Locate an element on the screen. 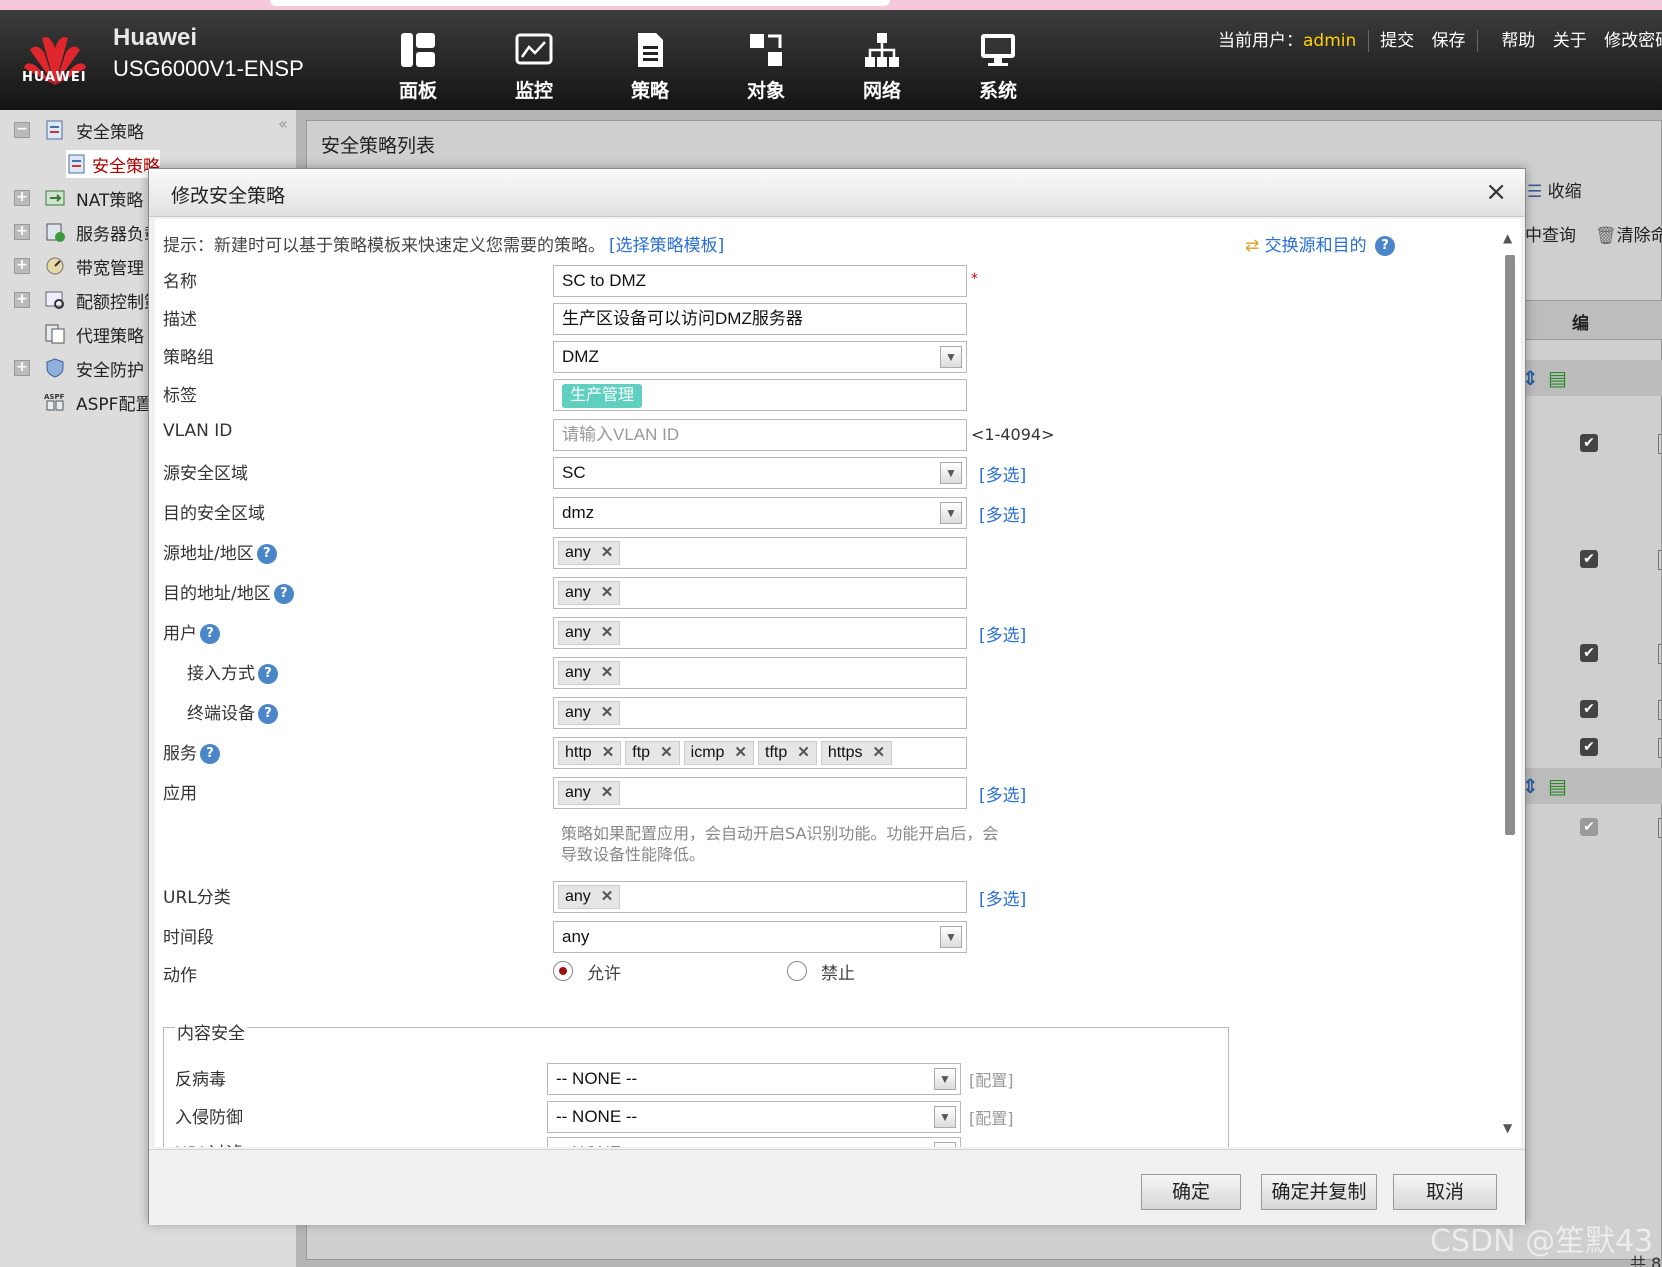  src-zone-multiselect-link: [多选] is located at coordinates (1002, 473).